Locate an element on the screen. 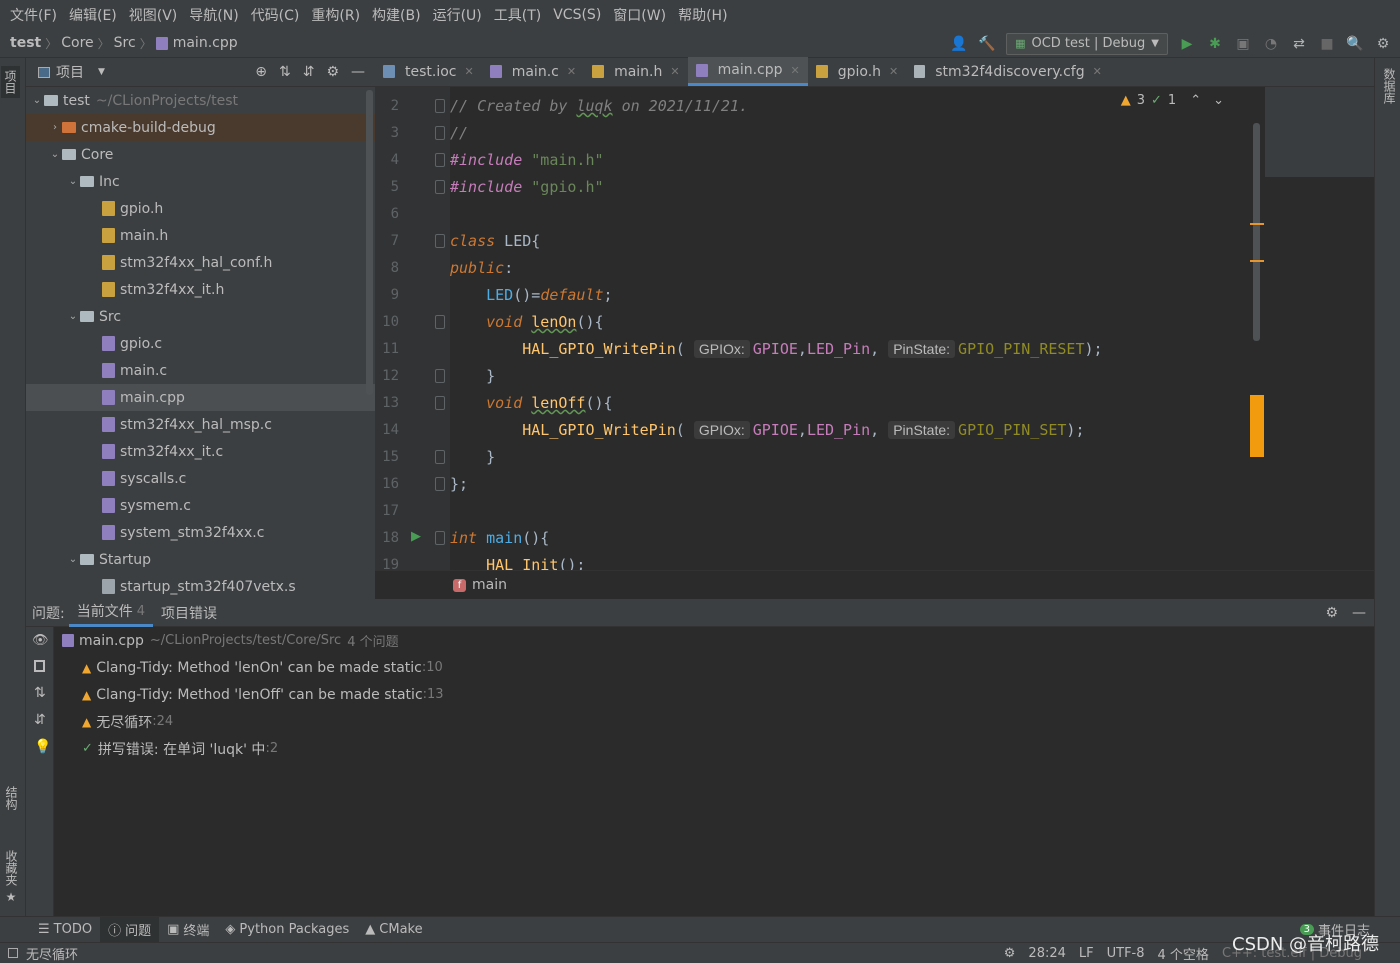  menu-build: 构建(B) is located at coordinates (396, 15).